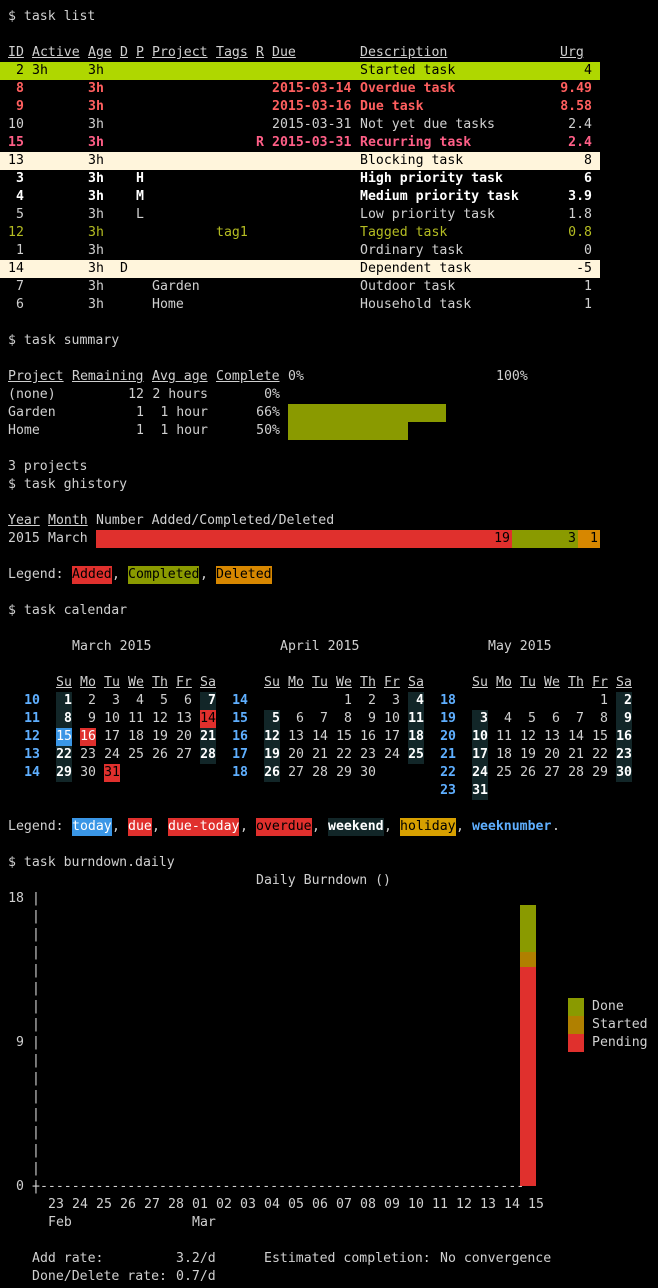 The width and height of the screenshot is (658, 1288). Describe the element at coordinates (504, 737) in the screenshot. I see `calendar-day: 11` at that location.